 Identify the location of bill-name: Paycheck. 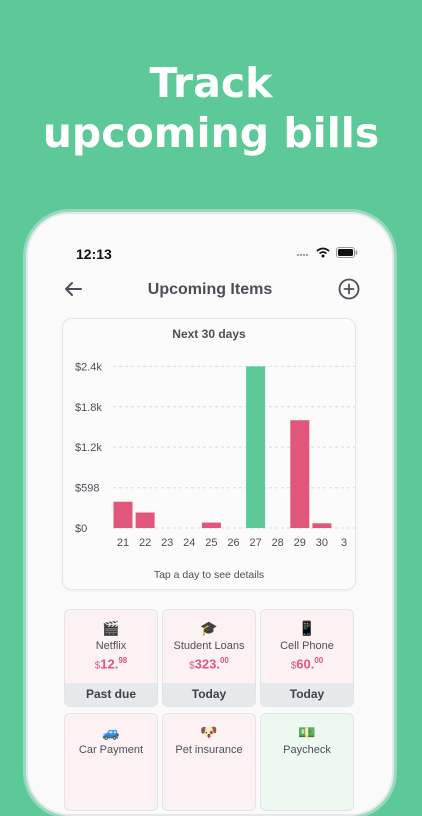
(307, 750).